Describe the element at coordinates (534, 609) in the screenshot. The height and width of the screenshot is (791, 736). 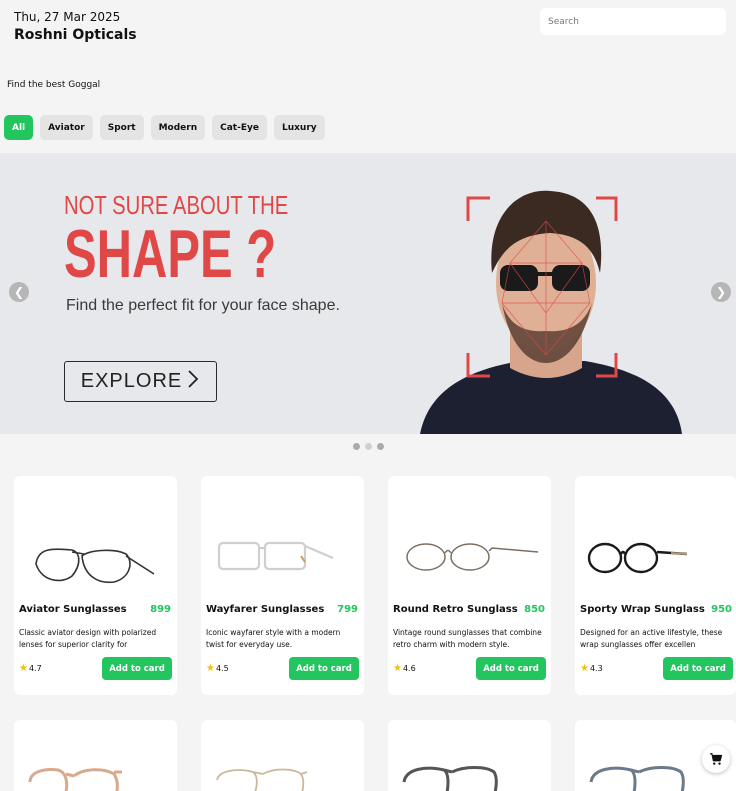
I see `product-price: 850` at that location.